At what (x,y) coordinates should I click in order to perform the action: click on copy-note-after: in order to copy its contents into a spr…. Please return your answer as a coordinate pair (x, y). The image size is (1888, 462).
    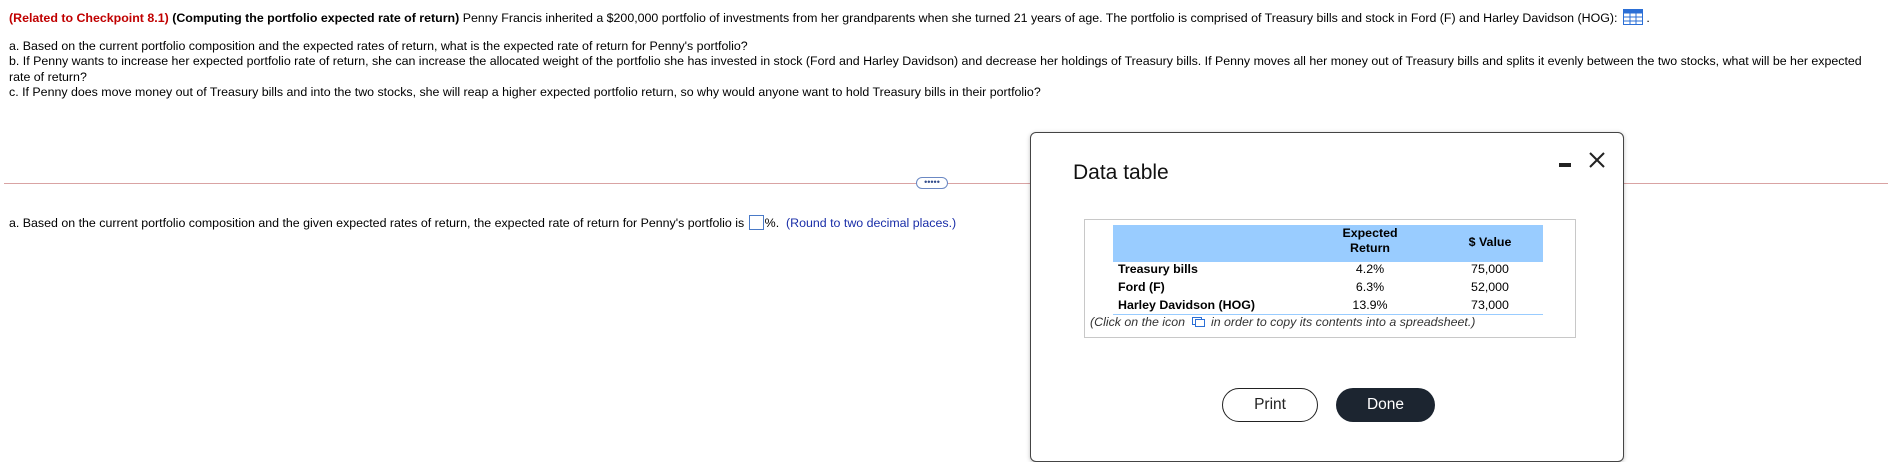
    Looking at the image, I should click on (1343, 322).